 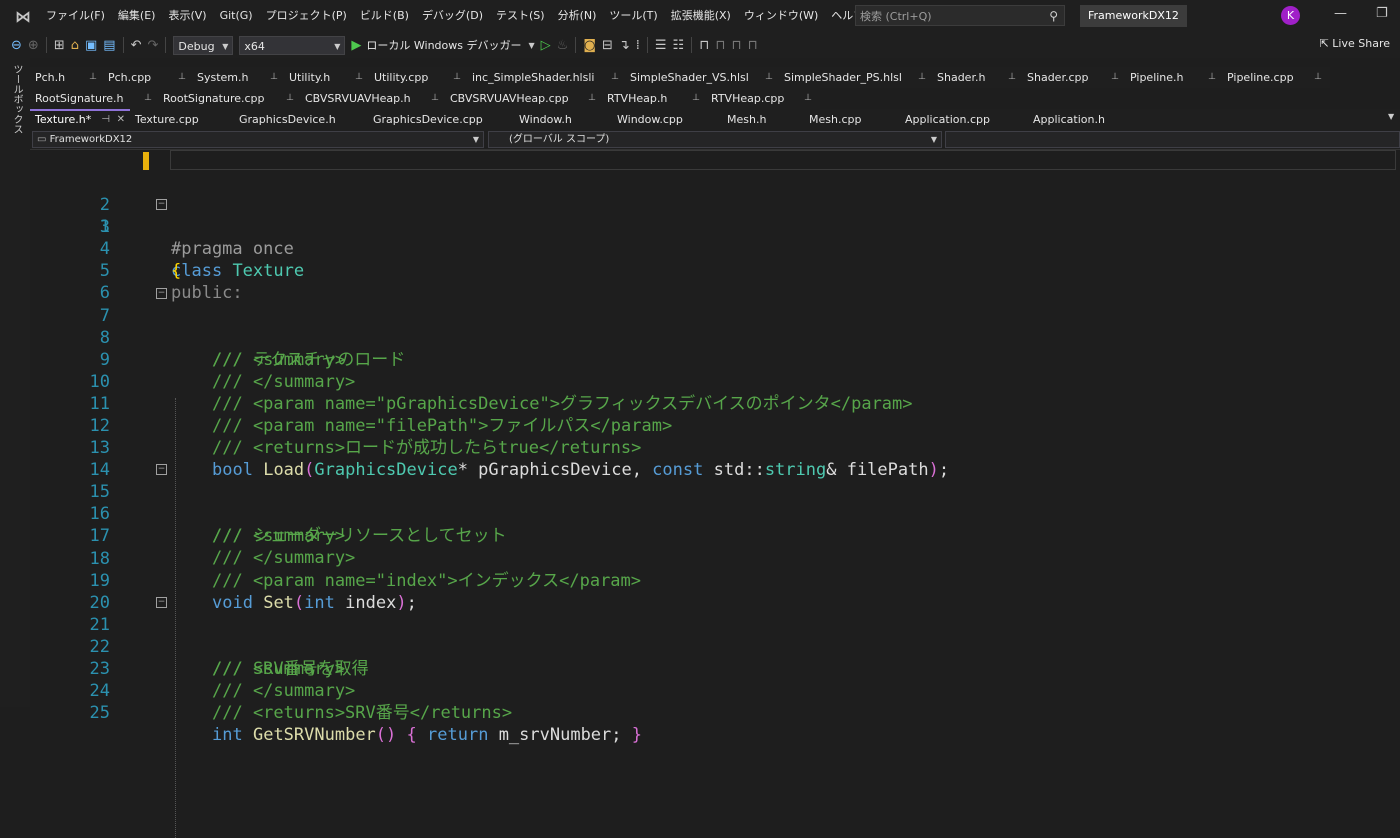 I want to click on menu-item: プロジェクト(P), so click(x=309, y=16).